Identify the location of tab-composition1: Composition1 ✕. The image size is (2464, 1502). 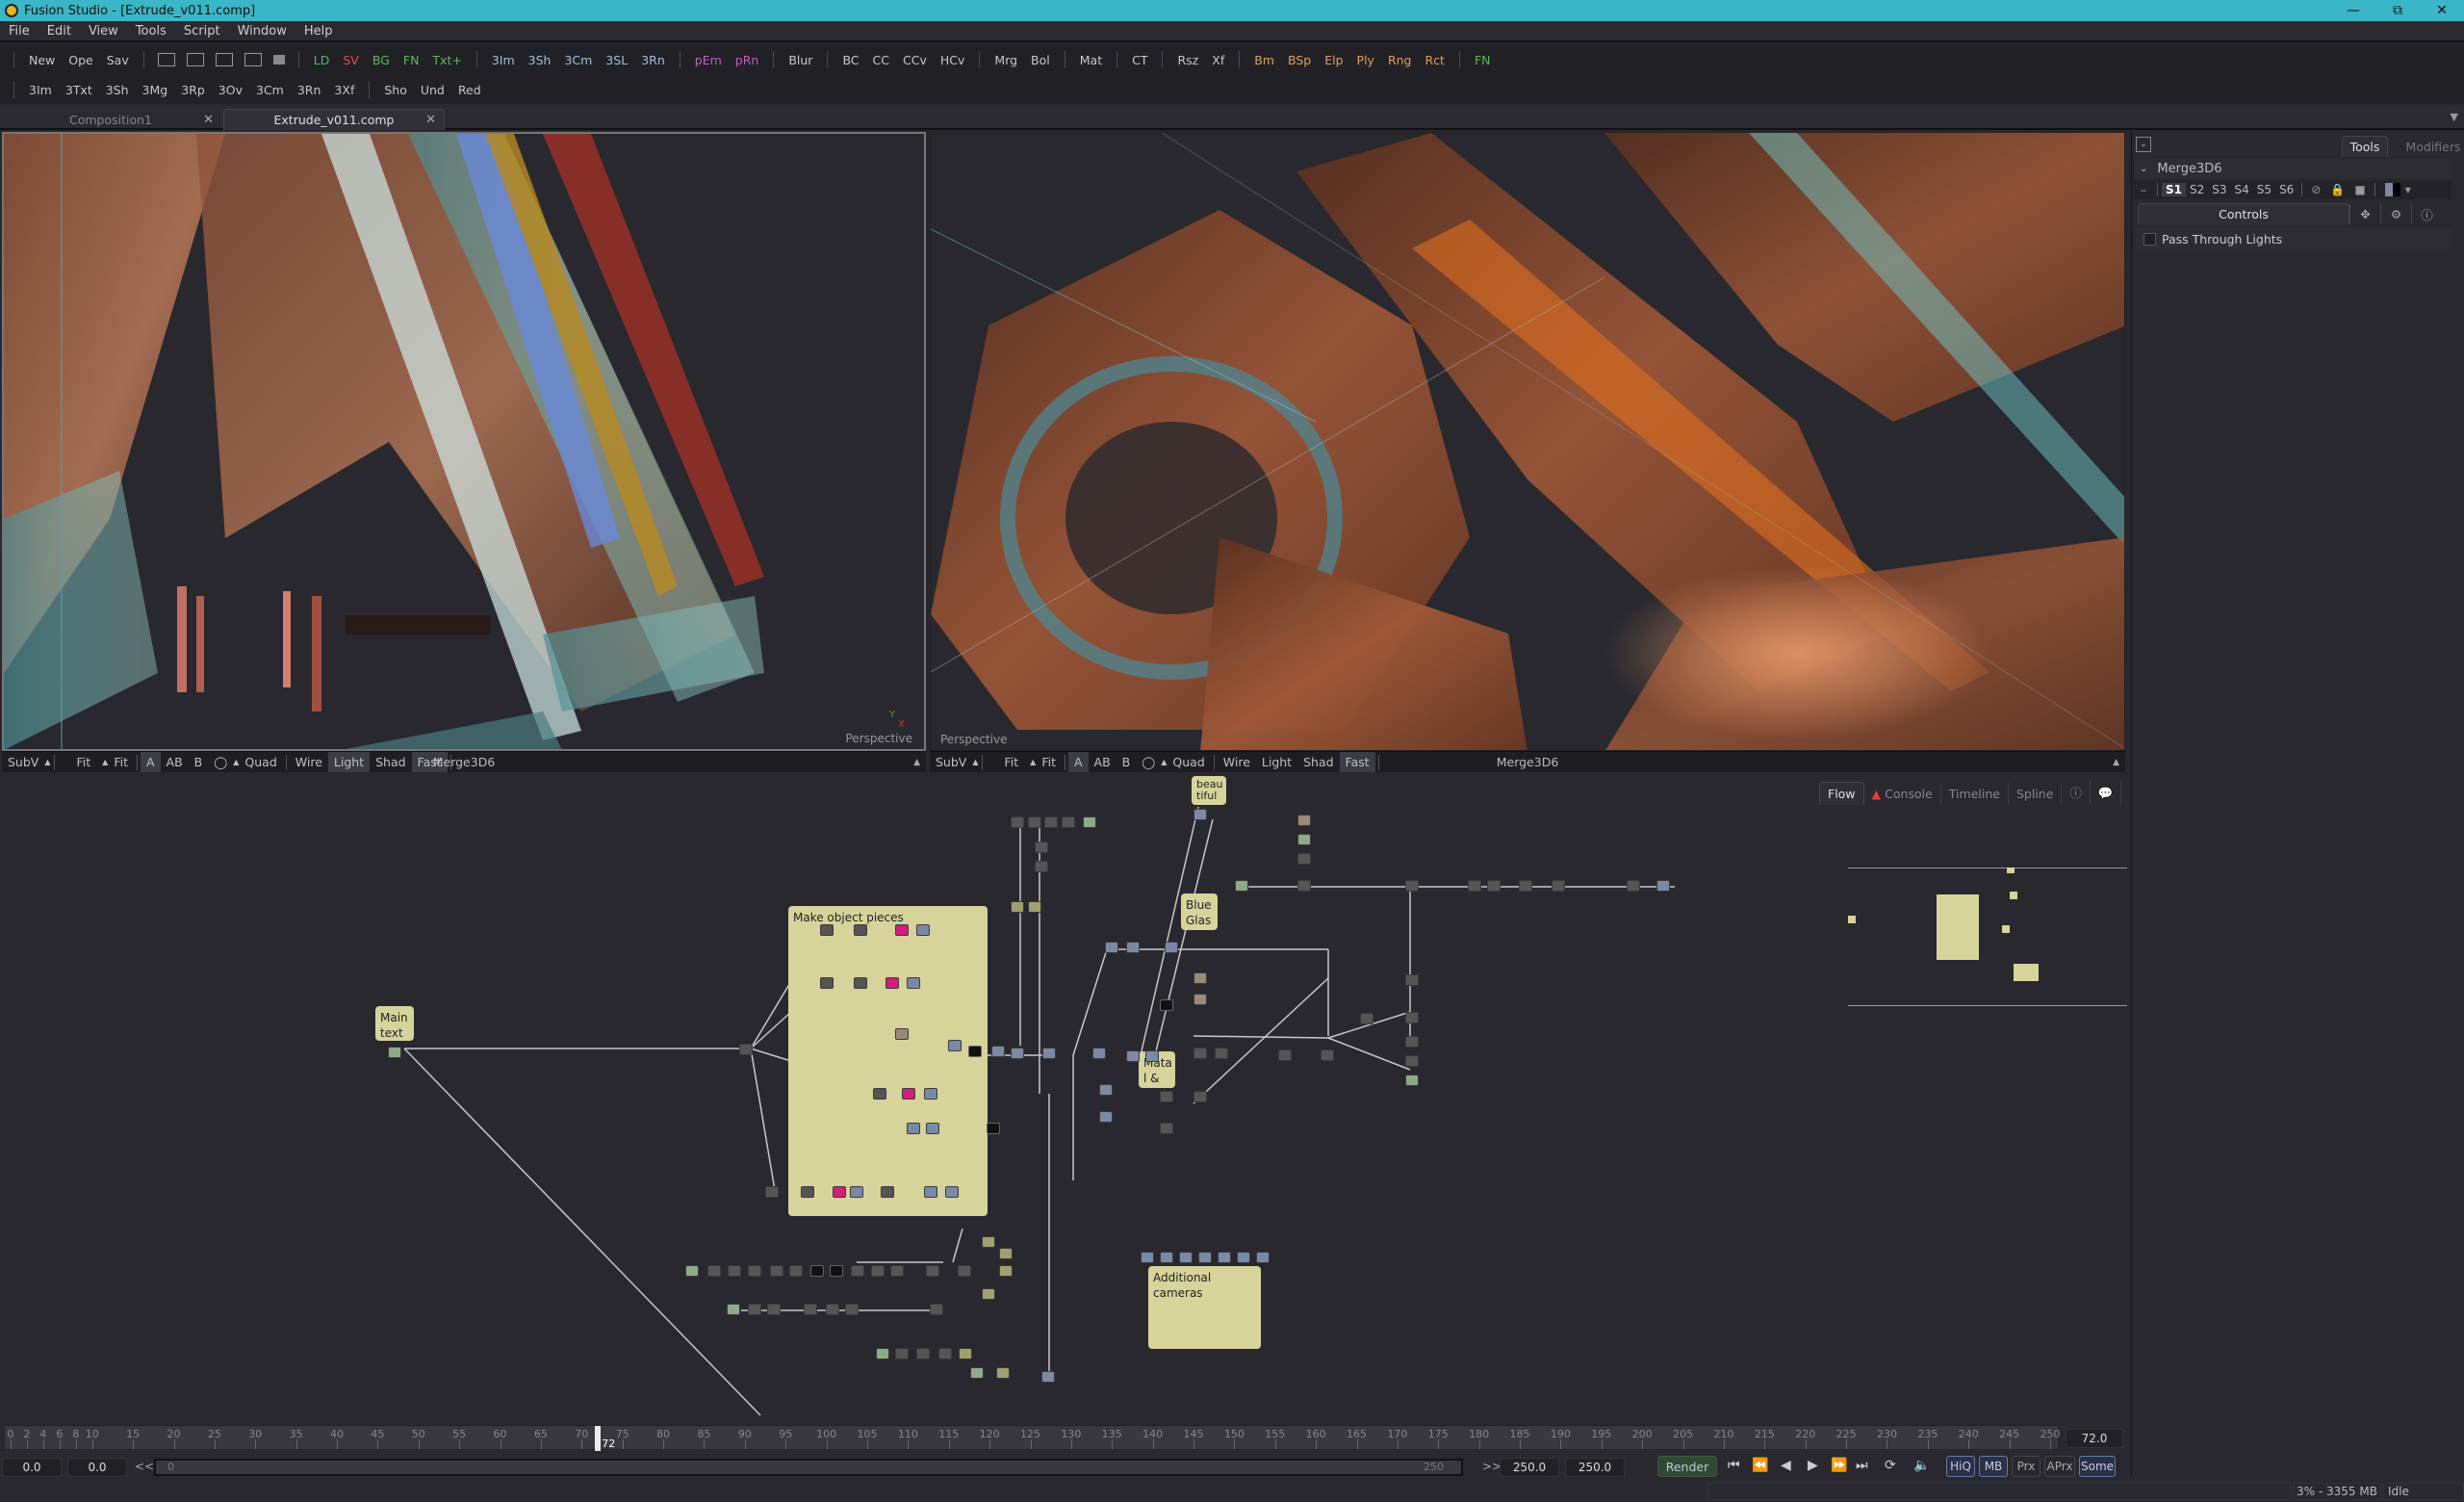
(110, 119).